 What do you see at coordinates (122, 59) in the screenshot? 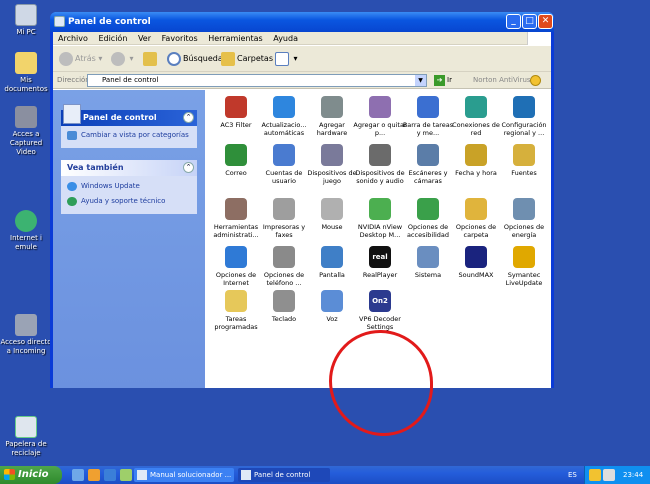
I see `forward-button: ▾` at bounding box center [122, 59].